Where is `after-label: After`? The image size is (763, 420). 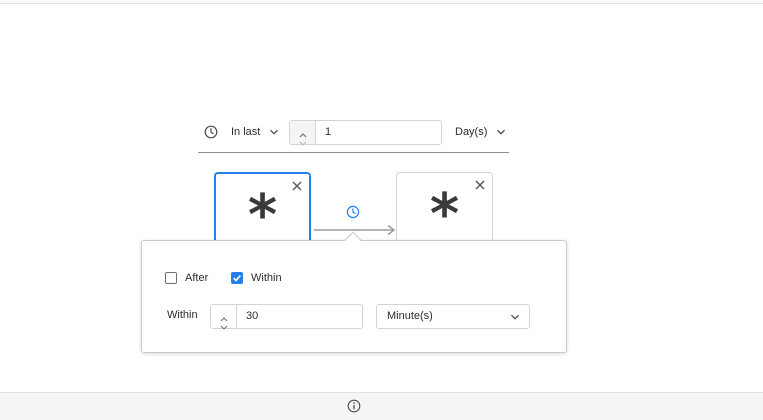
after-label: After is located at coordinates (197, 278).